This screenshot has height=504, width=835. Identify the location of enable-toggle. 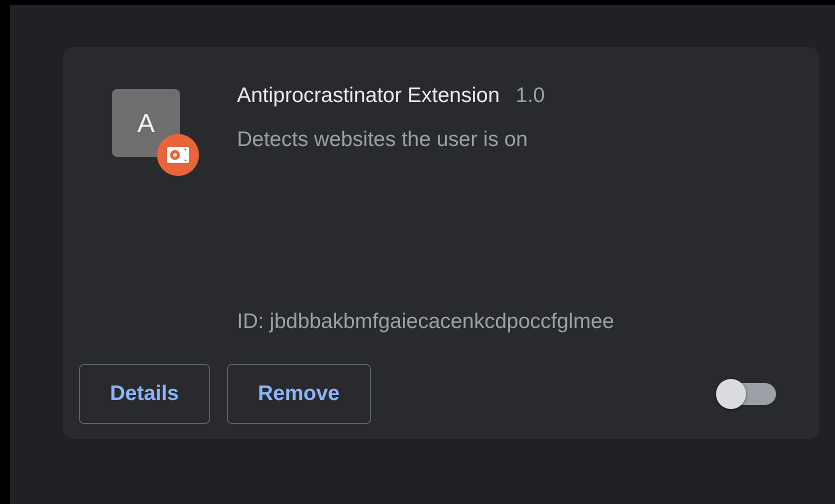
(746, 394).